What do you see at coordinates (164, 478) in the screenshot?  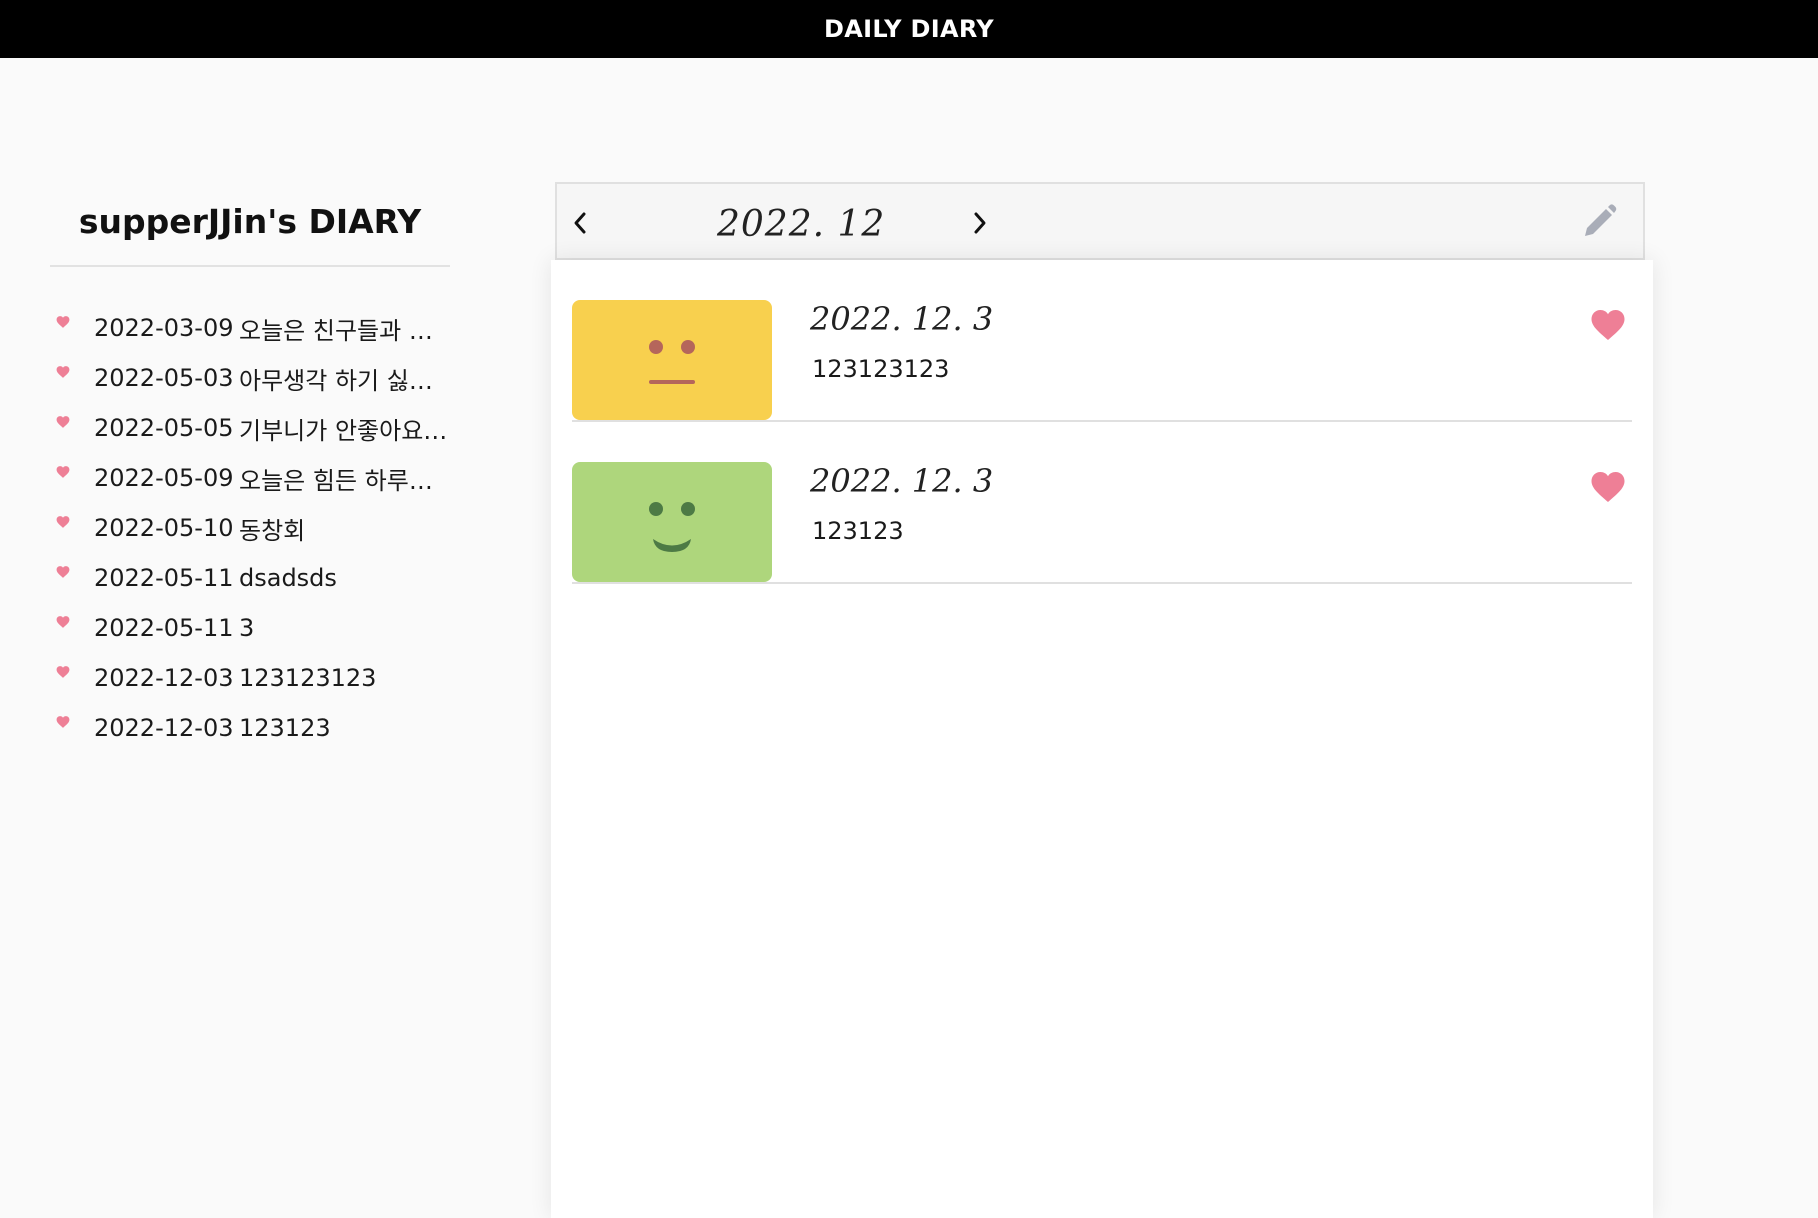 I see `entry-date: 2022-05-09` at bounding box center [164, 478].